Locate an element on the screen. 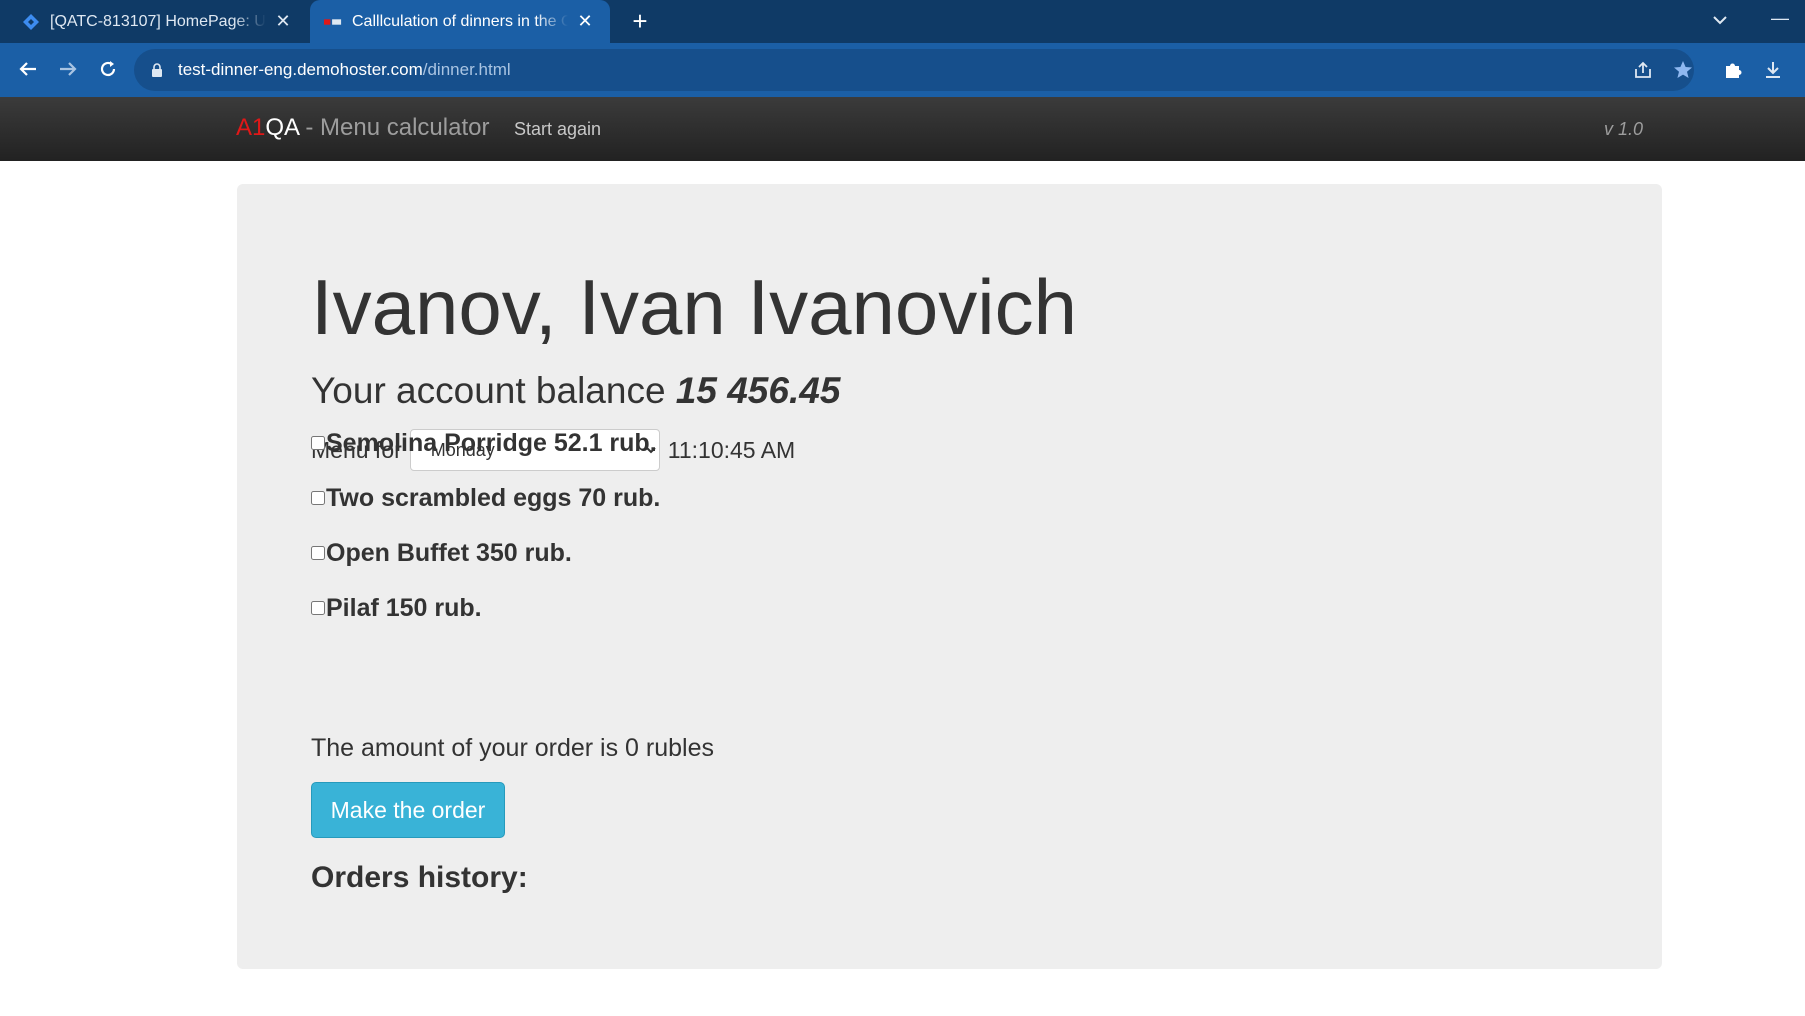 This screenshot has width=1805, height=1016. jira-diamond-icon is located at coordinates (31, 22).